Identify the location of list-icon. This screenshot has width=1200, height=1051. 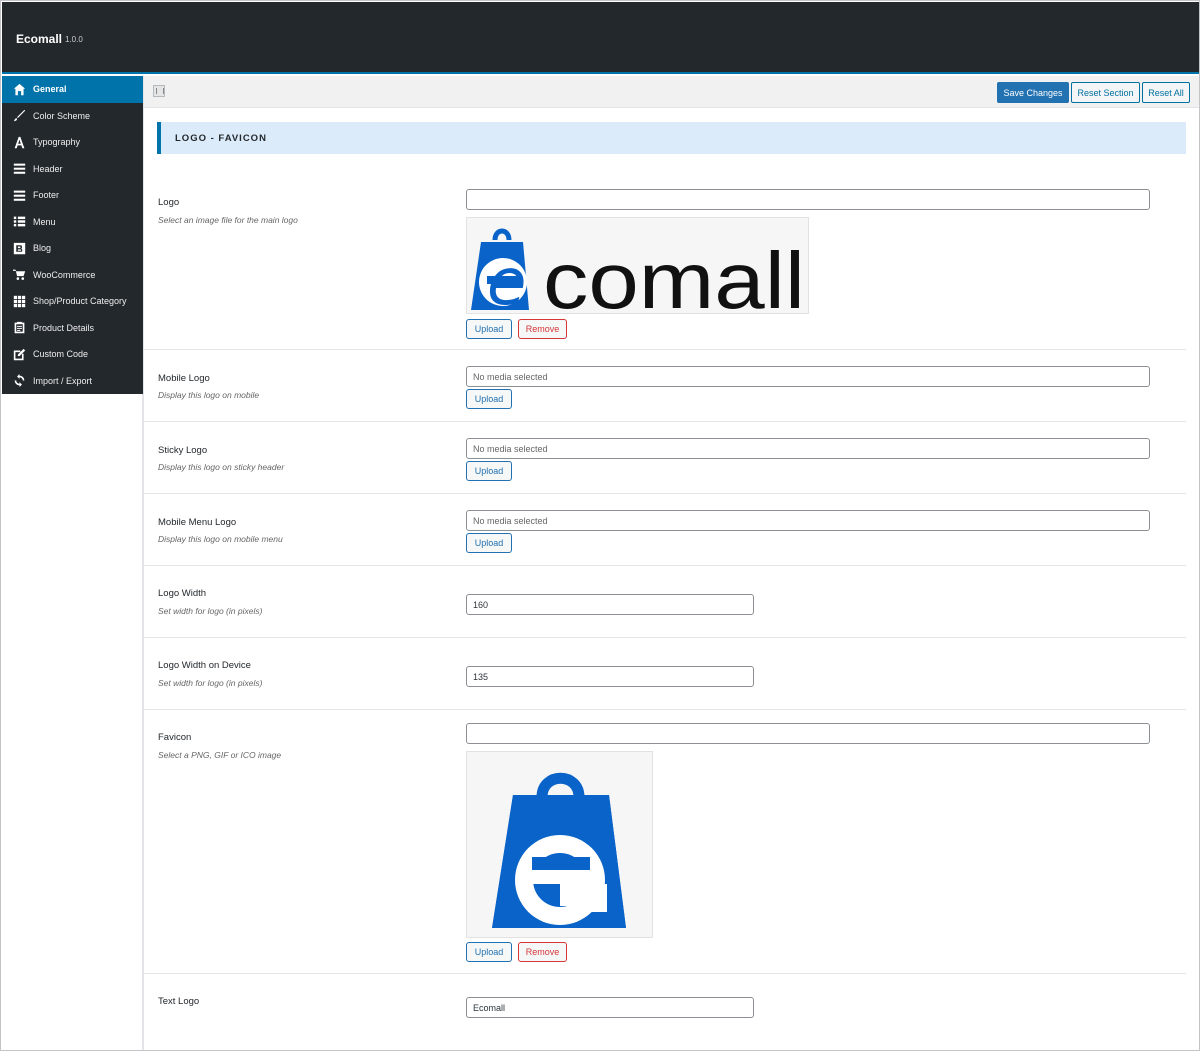
(19, 222).